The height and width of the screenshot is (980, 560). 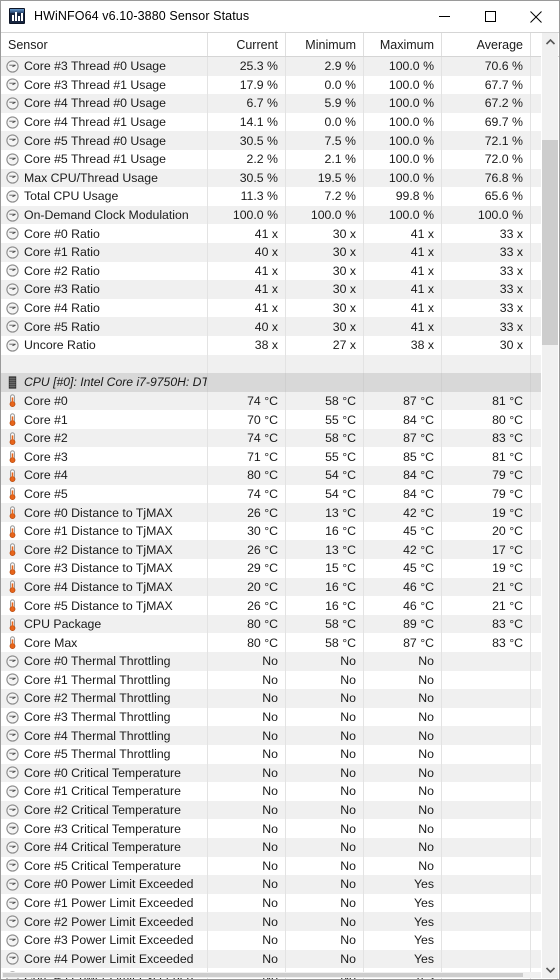 I want to click on scrollbar-thumb, so click(x=550, y=242).